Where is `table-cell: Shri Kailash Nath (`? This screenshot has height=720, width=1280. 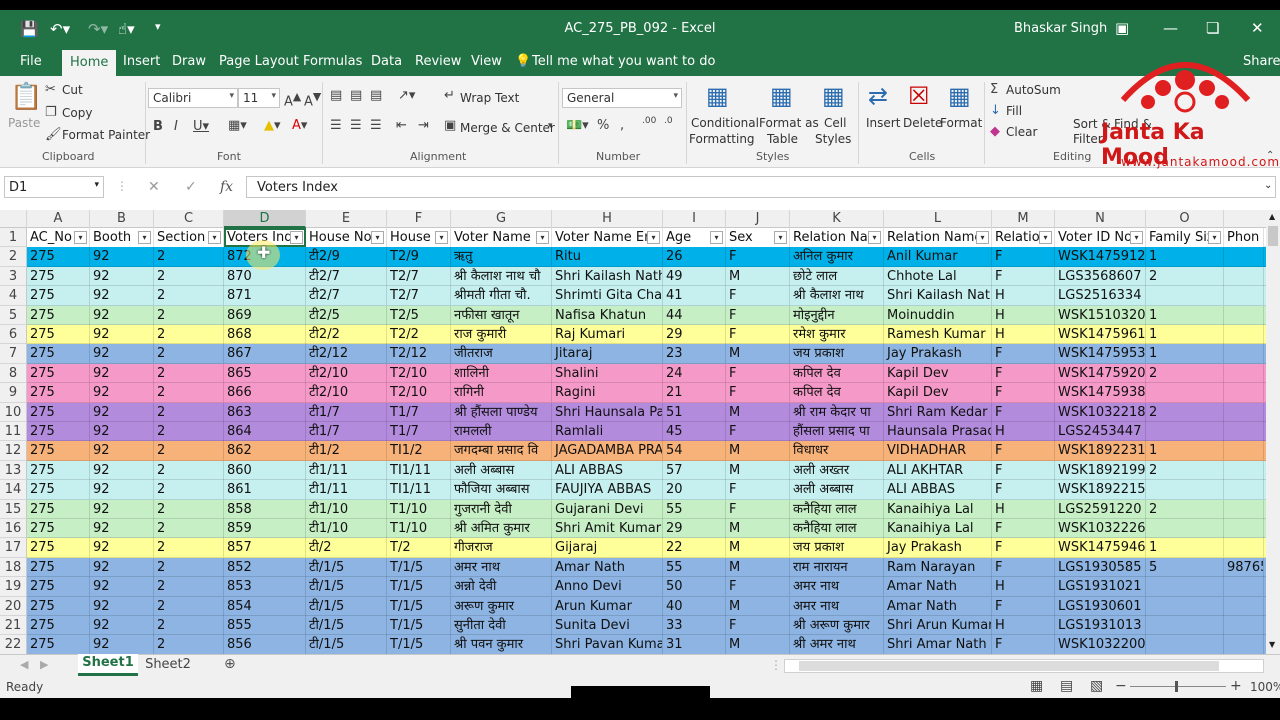 table-cell: Shri Kailash Nath ( is located at coordinates (607, 276).